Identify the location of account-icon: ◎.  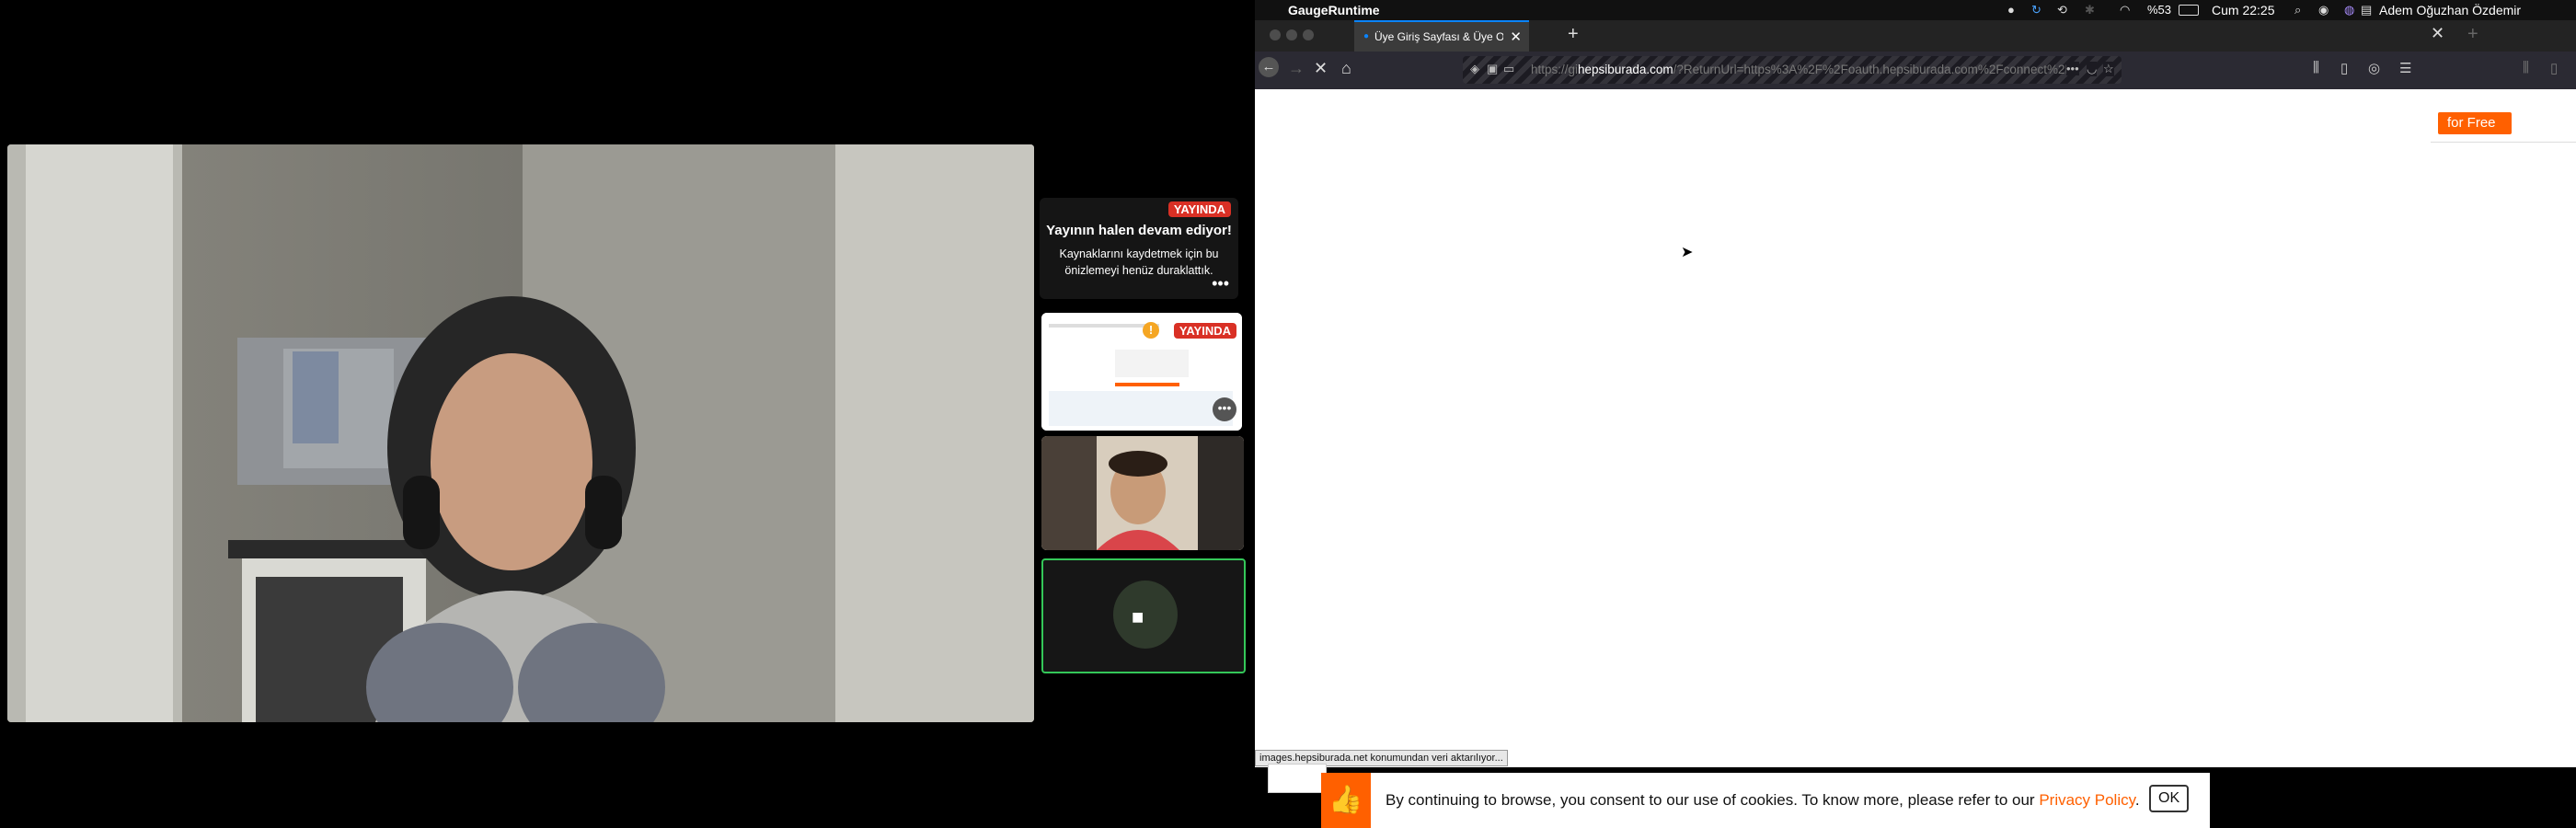
(2374, 68).